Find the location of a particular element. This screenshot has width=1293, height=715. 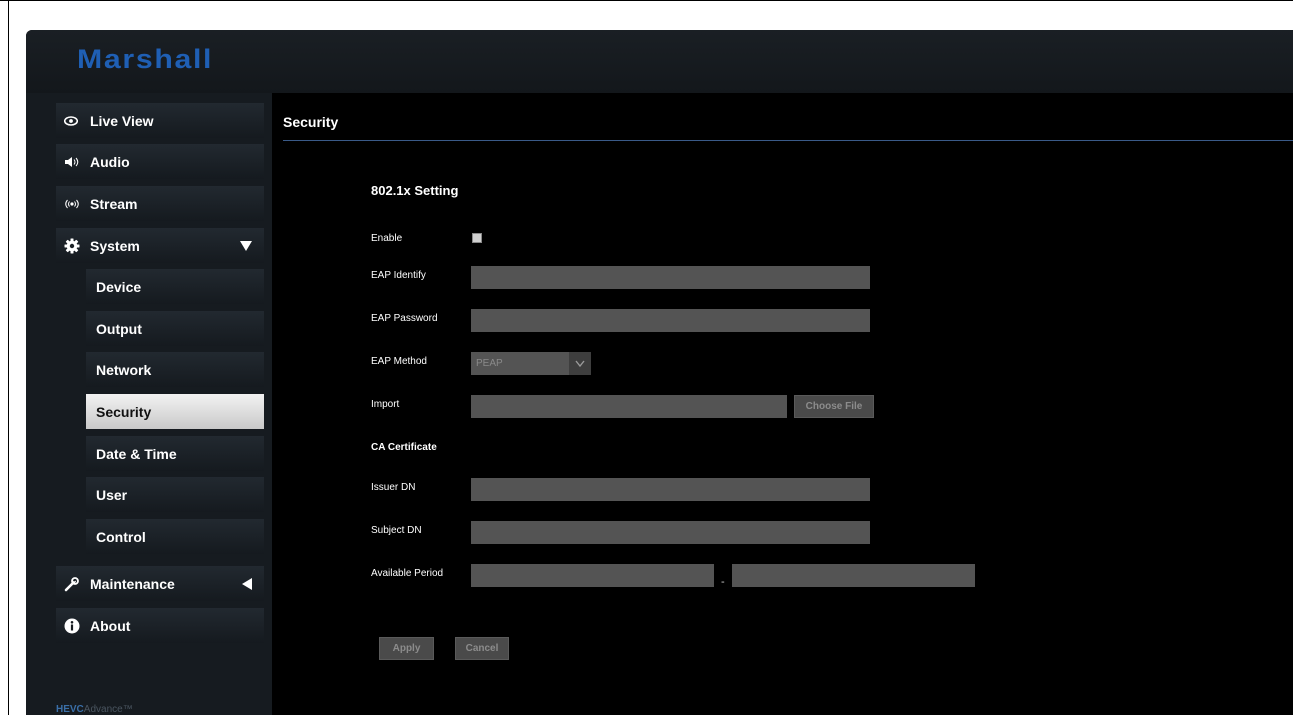

nav-user-label: User is located at coordinates (112, 494).